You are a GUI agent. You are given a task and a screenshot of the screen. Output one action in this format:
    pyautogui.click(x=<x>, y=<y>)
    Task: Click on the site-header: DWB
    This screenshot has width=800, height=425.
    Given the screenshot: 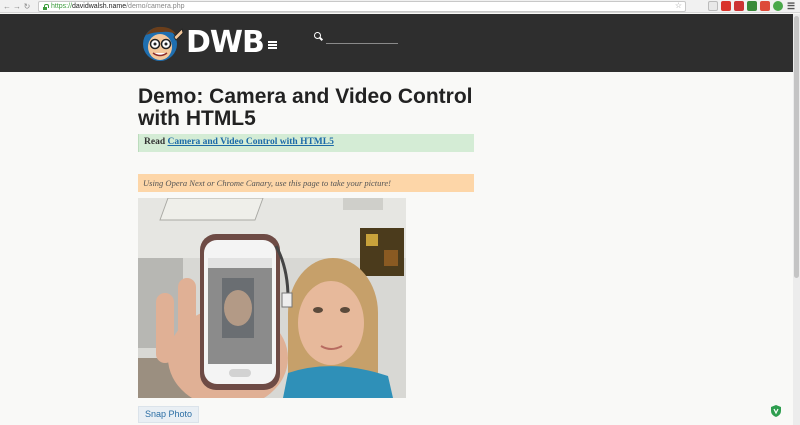 What is the action you would take?
    pyautogui.click(x=400, y=43)
    